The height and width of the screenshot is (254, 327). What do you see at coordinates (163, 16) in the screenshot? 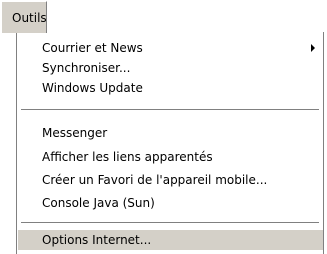
I see `menu-bar: Outils` at bounding box center [163, 16].